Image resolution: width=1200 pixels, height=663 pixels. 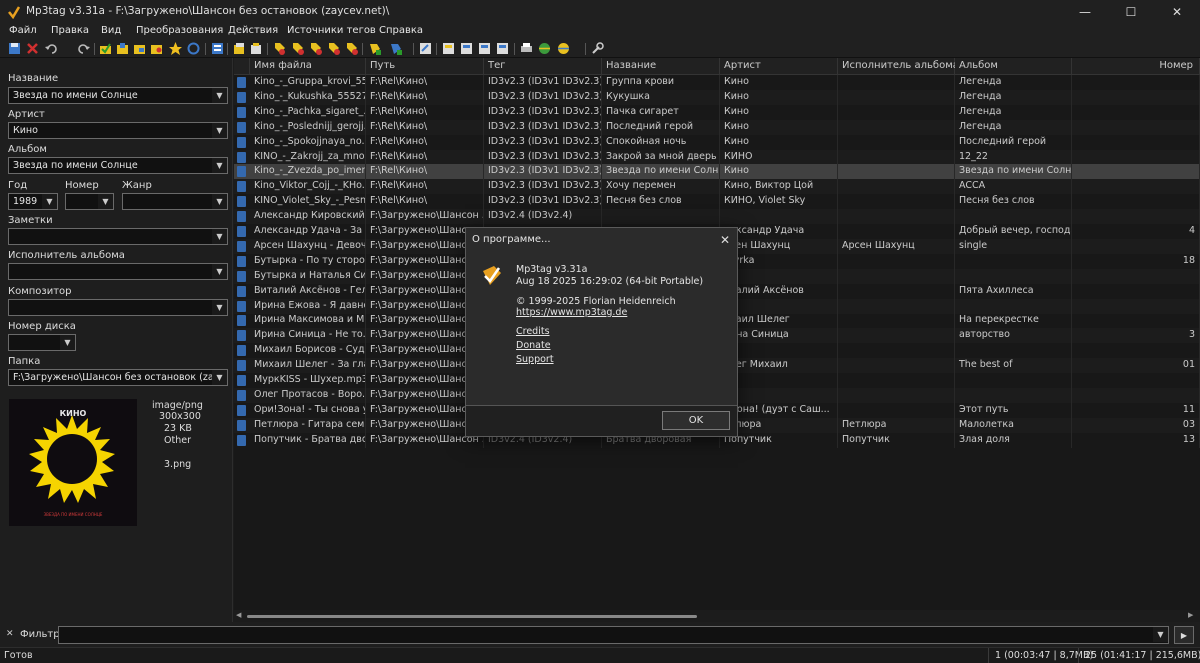 What do you see at coordinates (552, 269) in the screenshot?
I see `app-version: Mp3tag v3.31a` at bounding box center [552, 269].